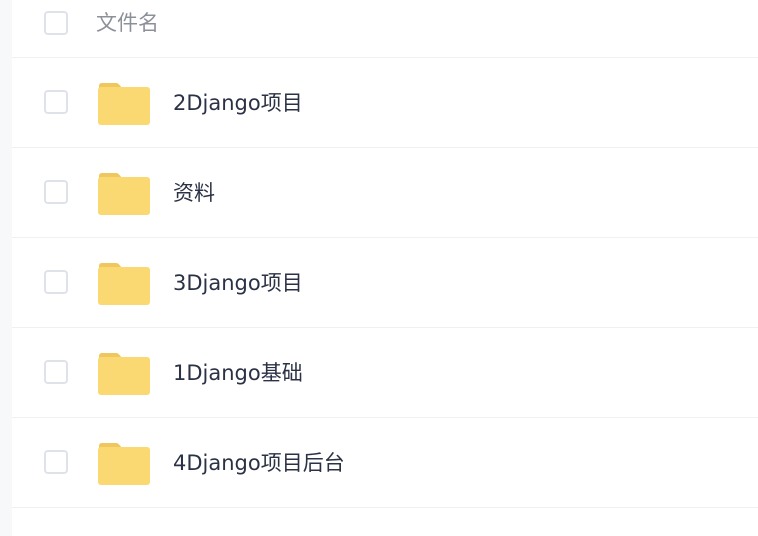 Image resolution: width=758 pixels, height=536 pixels. I want to click on left-panel-edge, so click(6, 268).